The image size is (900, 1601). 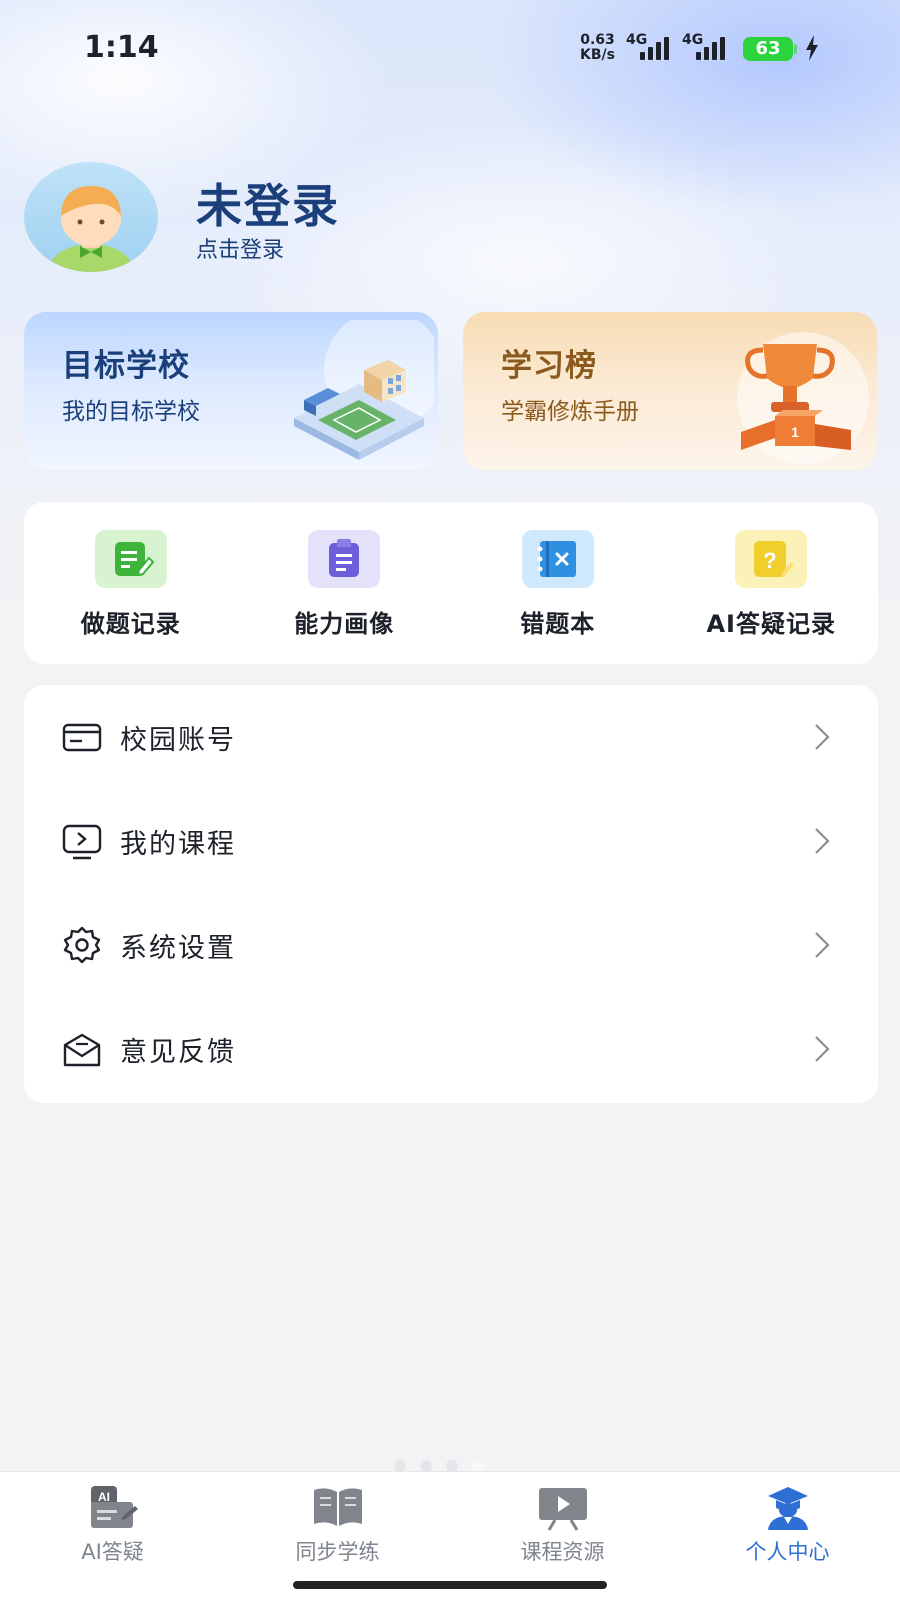 What do you see at coordinates (450, 50) in the screenshot?
I see `status-bar: 1:14 0.63 KB/s 4G 4G 63` at bounding box center [450, 50].